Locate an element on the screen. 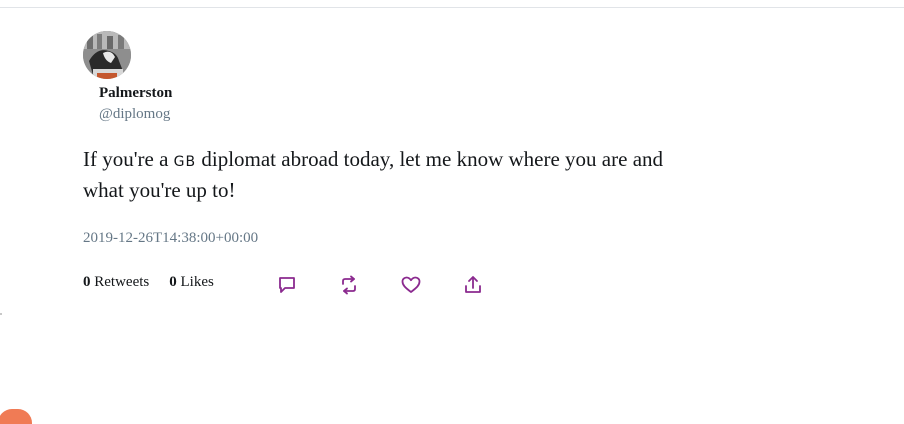 This screenshot has width=904, height=424. share-button is located at coordinates (473, 285).